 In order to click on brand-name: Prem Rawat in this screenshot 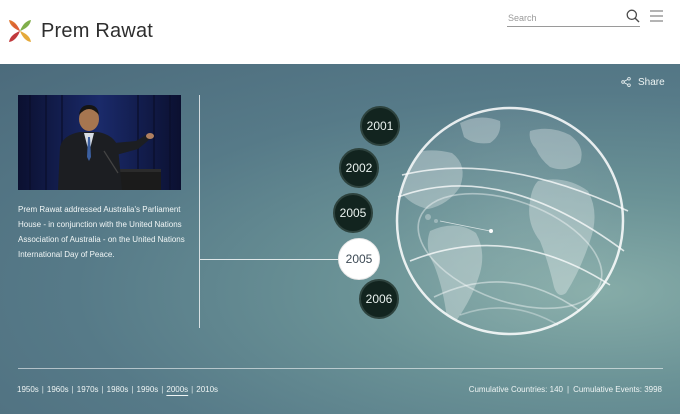, I will do `click(97, 31)`.